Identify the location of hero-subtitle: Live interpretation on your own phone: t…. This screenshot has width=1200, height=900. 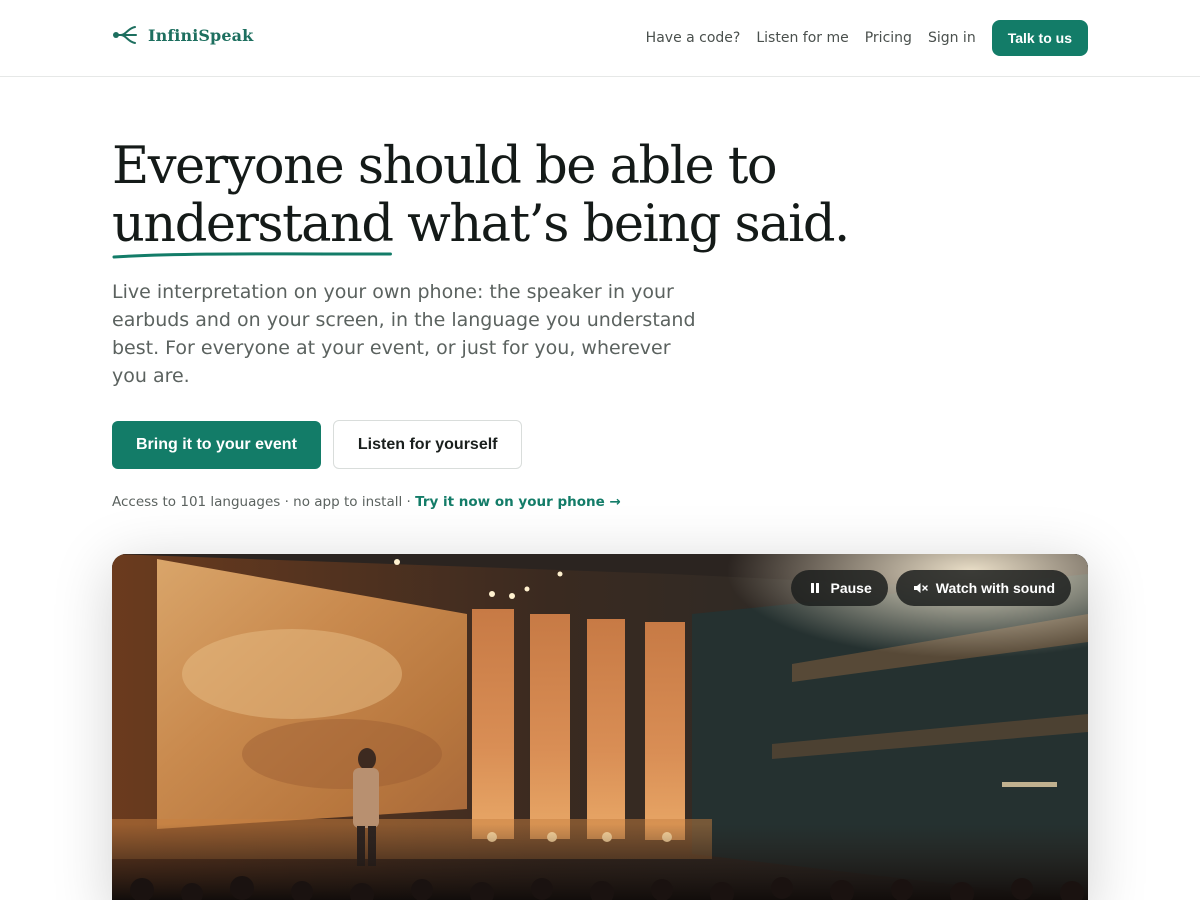
(404, 334).